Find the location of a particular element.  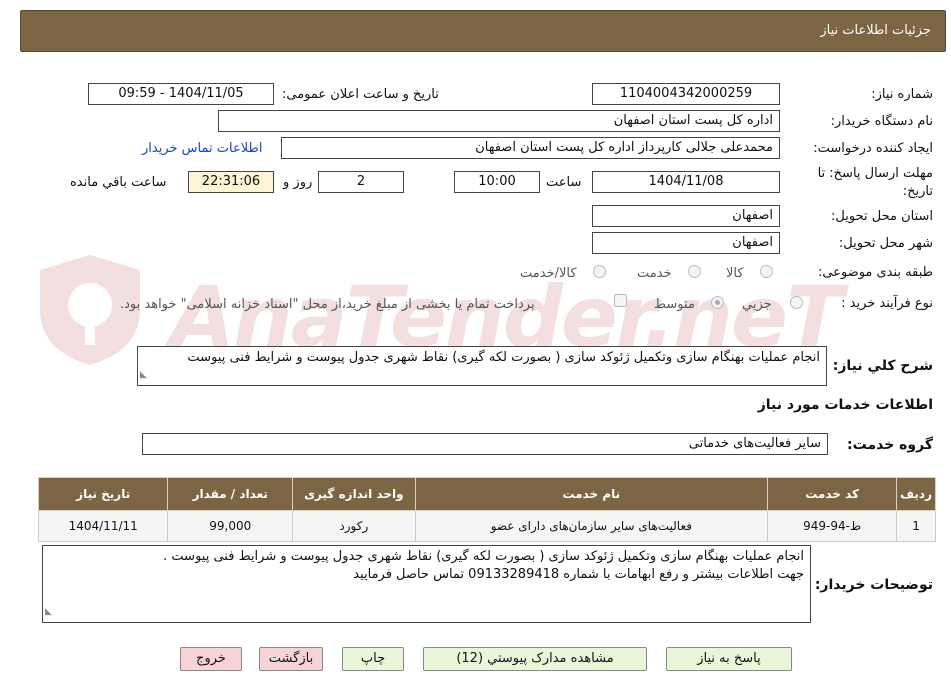

process-radio-medium is located at coordinates (717, 302).